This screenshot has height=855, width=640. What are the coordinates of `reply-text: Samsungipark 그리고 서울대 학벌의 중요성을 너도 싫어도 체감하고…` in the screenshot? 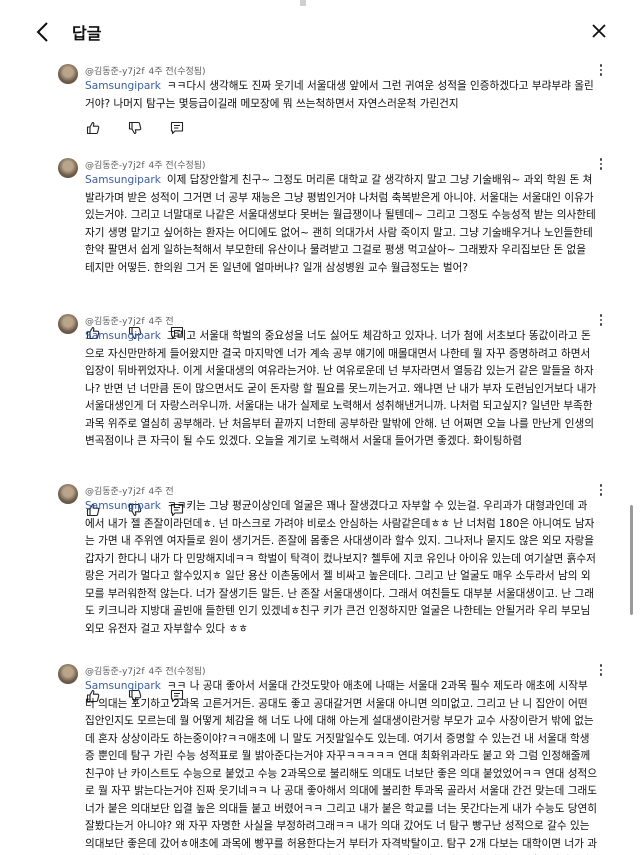 It's located at (341, 389).